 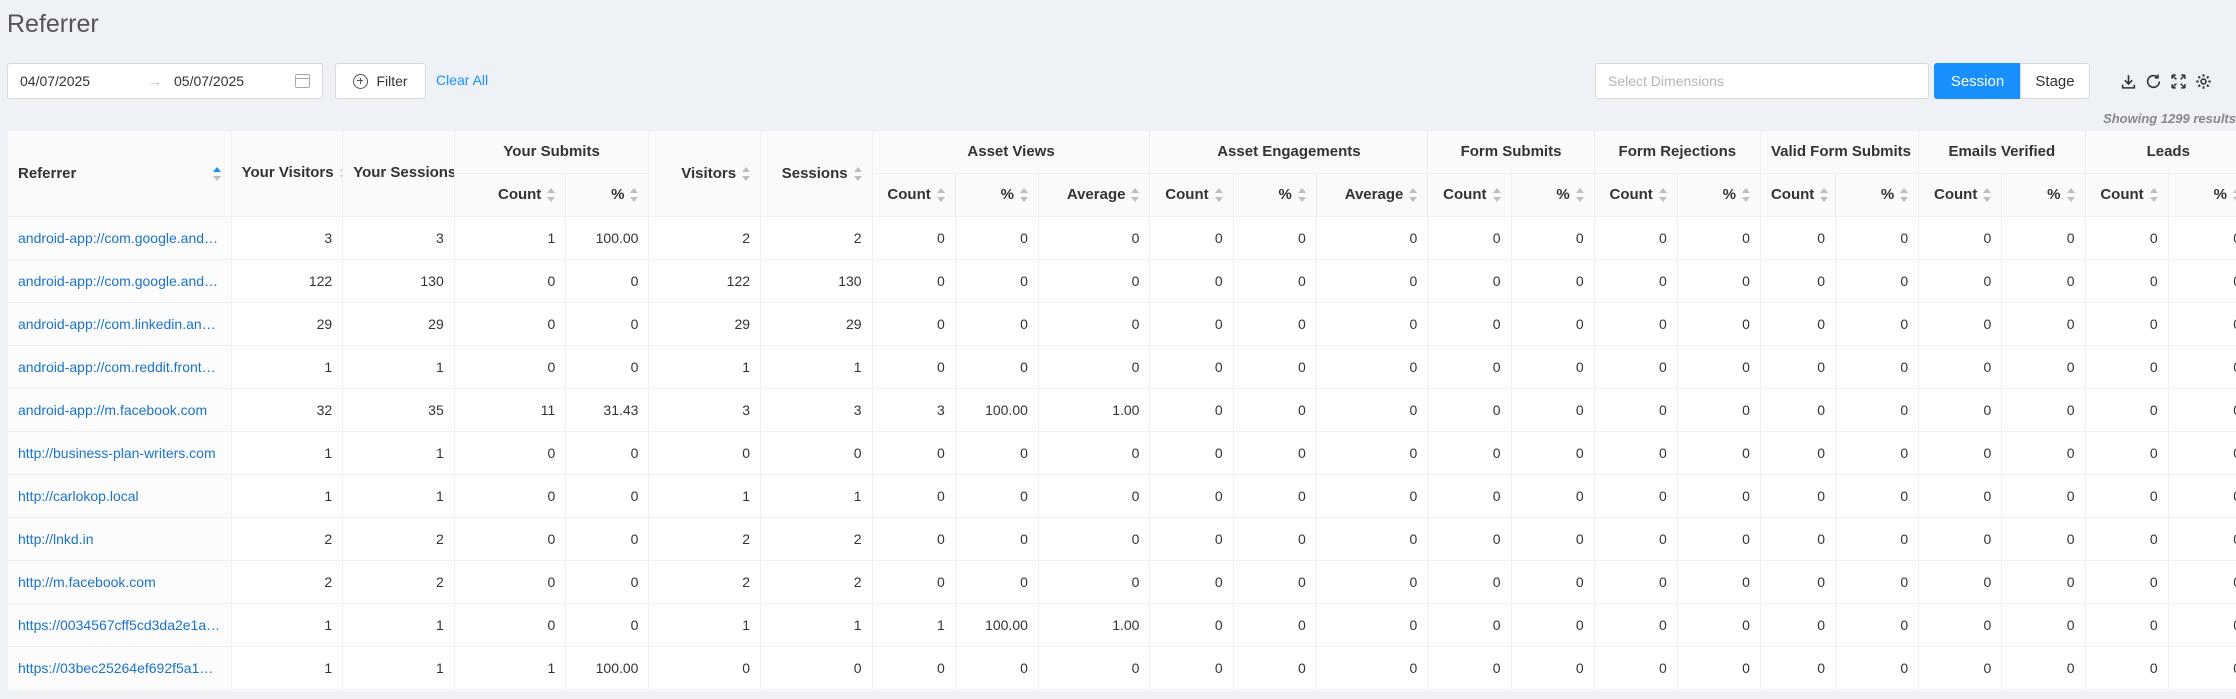 I want to click on table-cell: 122, so click(x=287, y=281).